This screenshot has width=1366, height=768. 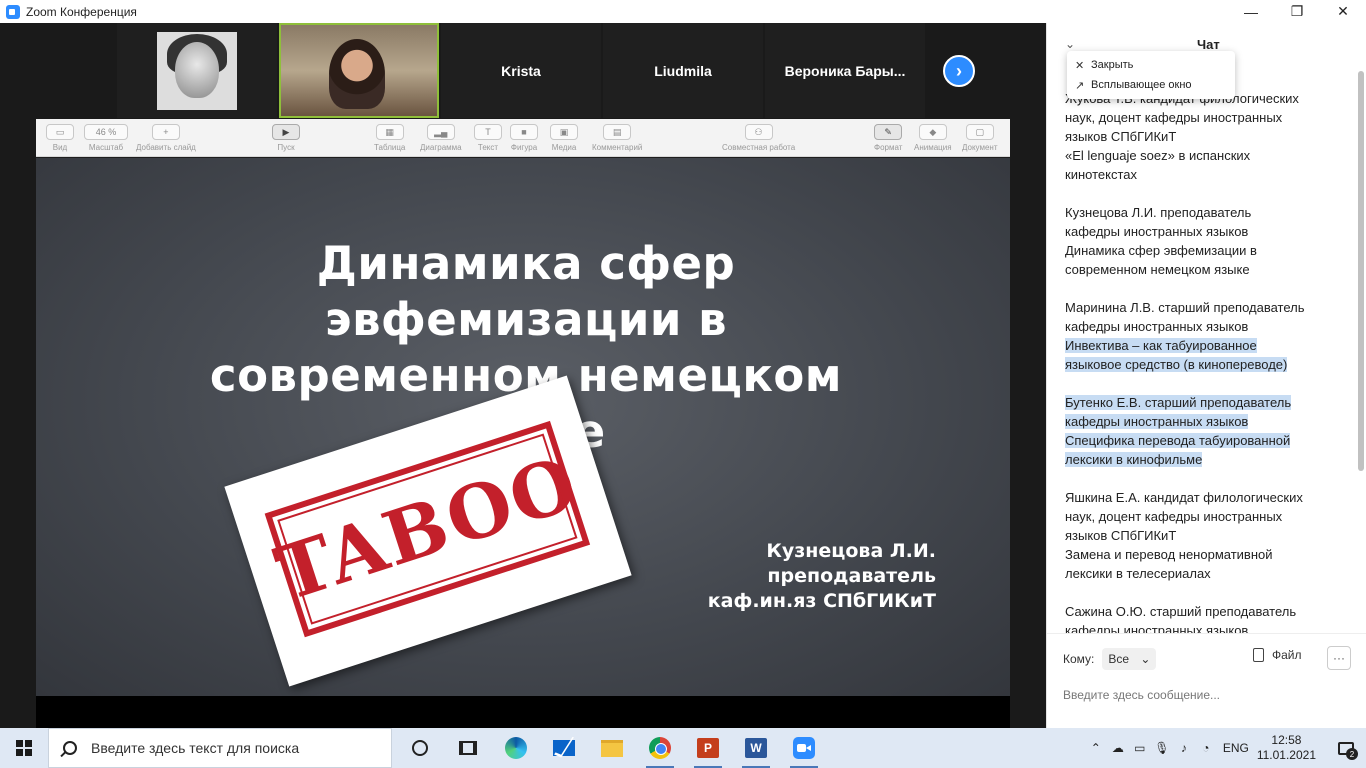 I want to click on word-button: W, so click(x=756, y=748).